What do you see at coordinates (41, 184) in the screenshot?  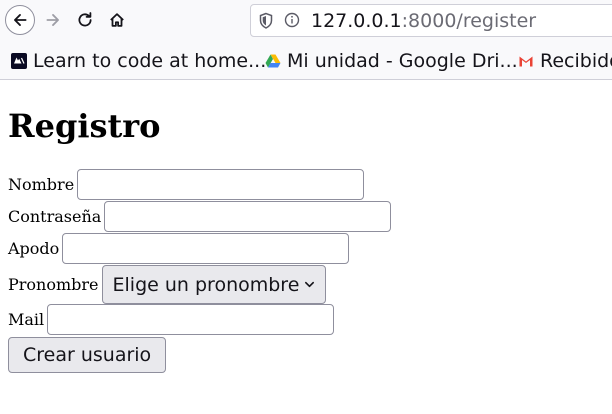 I see `nombre-label: Nombre` at bounding box center [41, 184].